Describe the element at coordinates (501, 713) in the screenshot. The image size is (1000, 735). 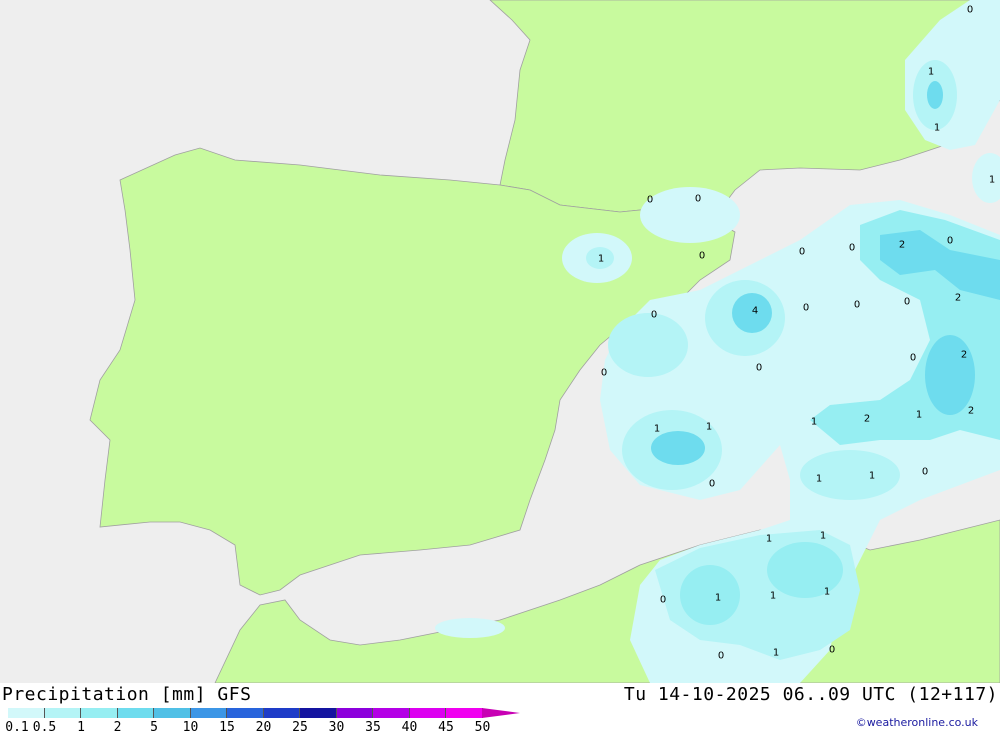
I see `legend-arrow` at that location.